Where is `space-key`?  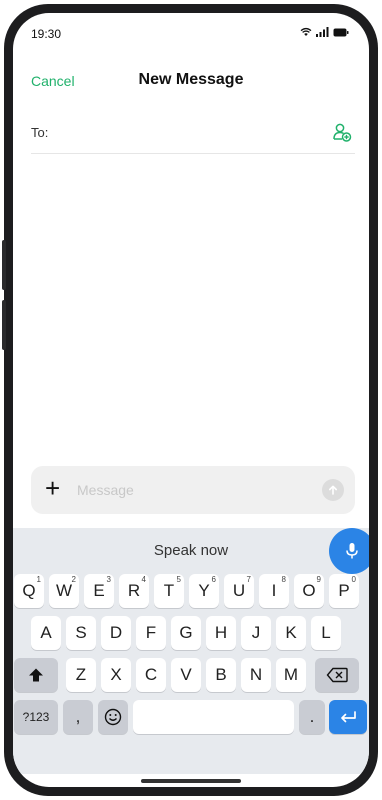 space-key is located at coordinates (213, 717).